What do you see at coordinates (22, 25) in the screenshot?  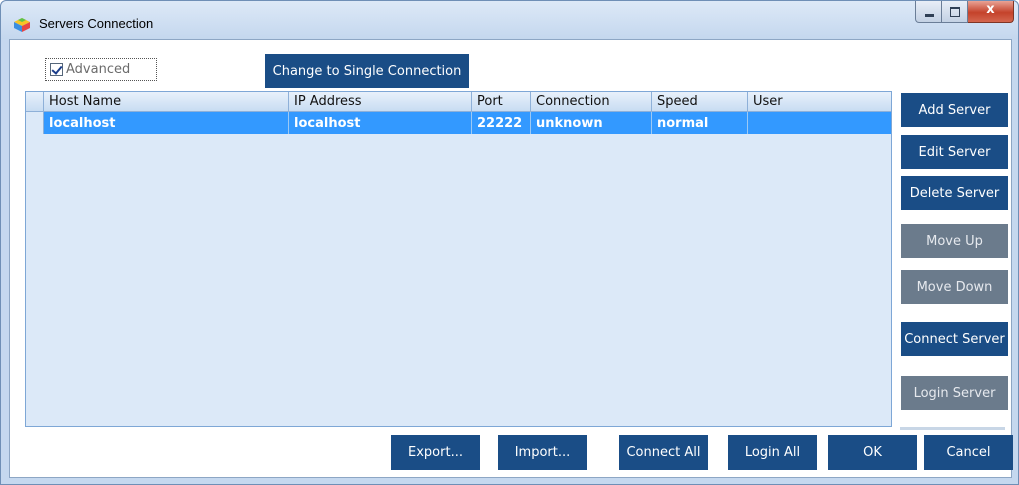 I see `servers-app-icon` at bounding box center [22, 25].